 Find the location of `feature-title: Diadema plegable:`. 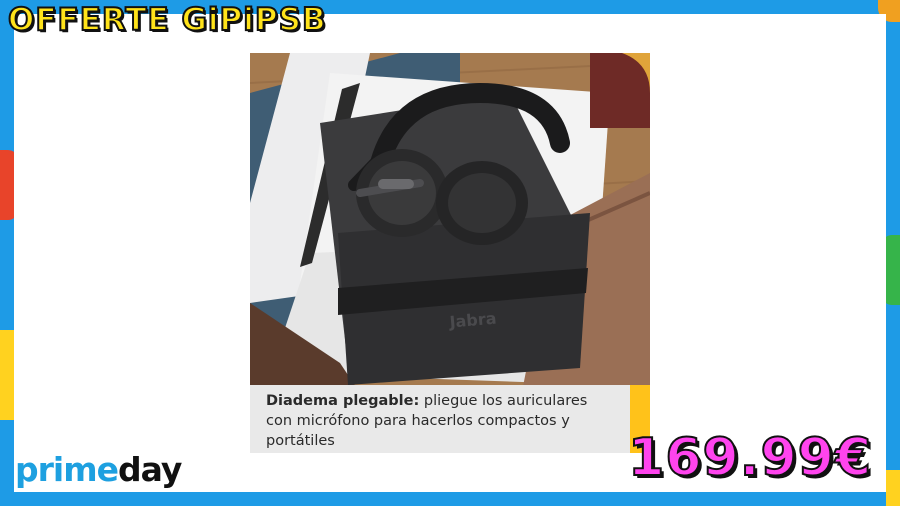

feature-title: Diadema plegable: is located at coordinates (343, 401).